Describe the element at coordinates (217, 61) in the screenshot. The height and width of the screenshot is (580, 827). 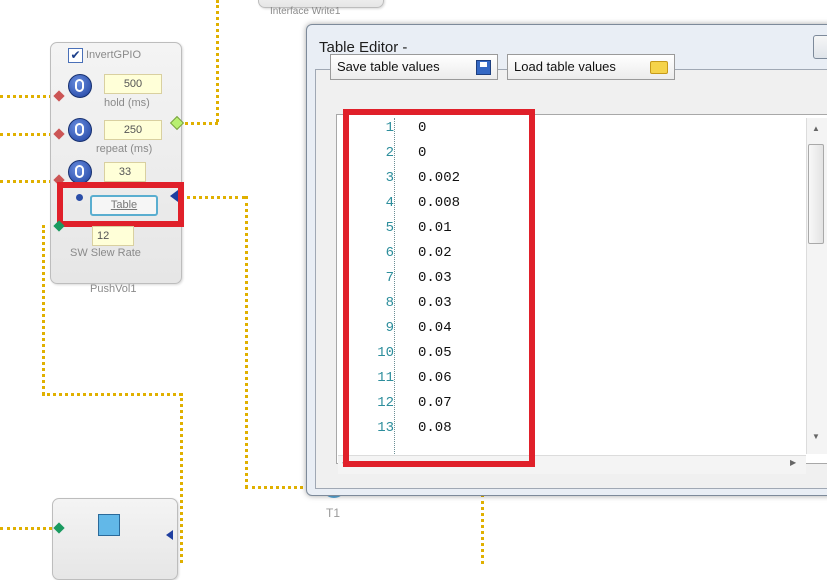
I see `wire-top-vertical` at that location.